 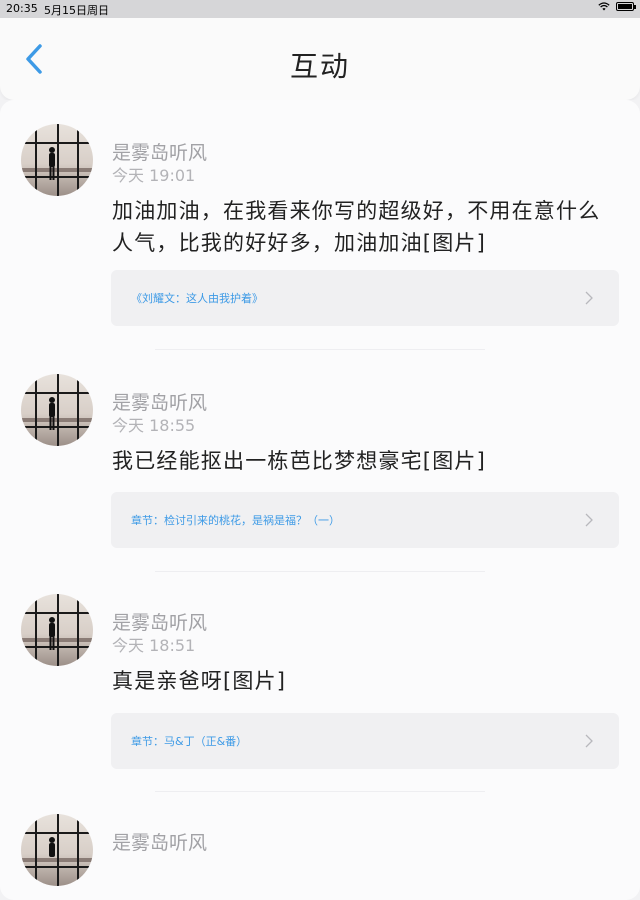 I want to click on status-icons, so click(x=617, y=6).